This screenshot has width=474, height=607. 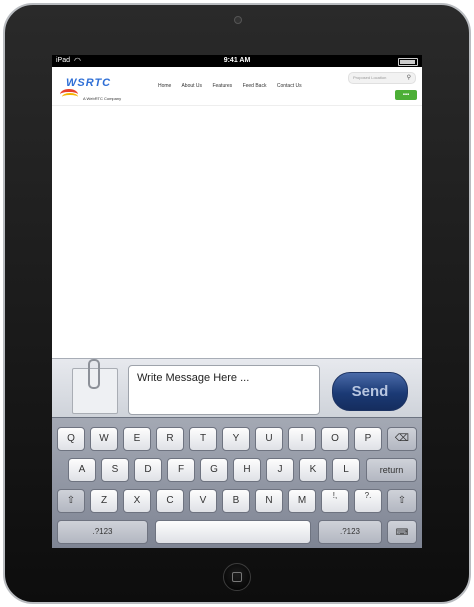 What do you see at coordinates (104, 501) in the screenshot?
I see `key-z: Z` at bounding box center [104, 501].